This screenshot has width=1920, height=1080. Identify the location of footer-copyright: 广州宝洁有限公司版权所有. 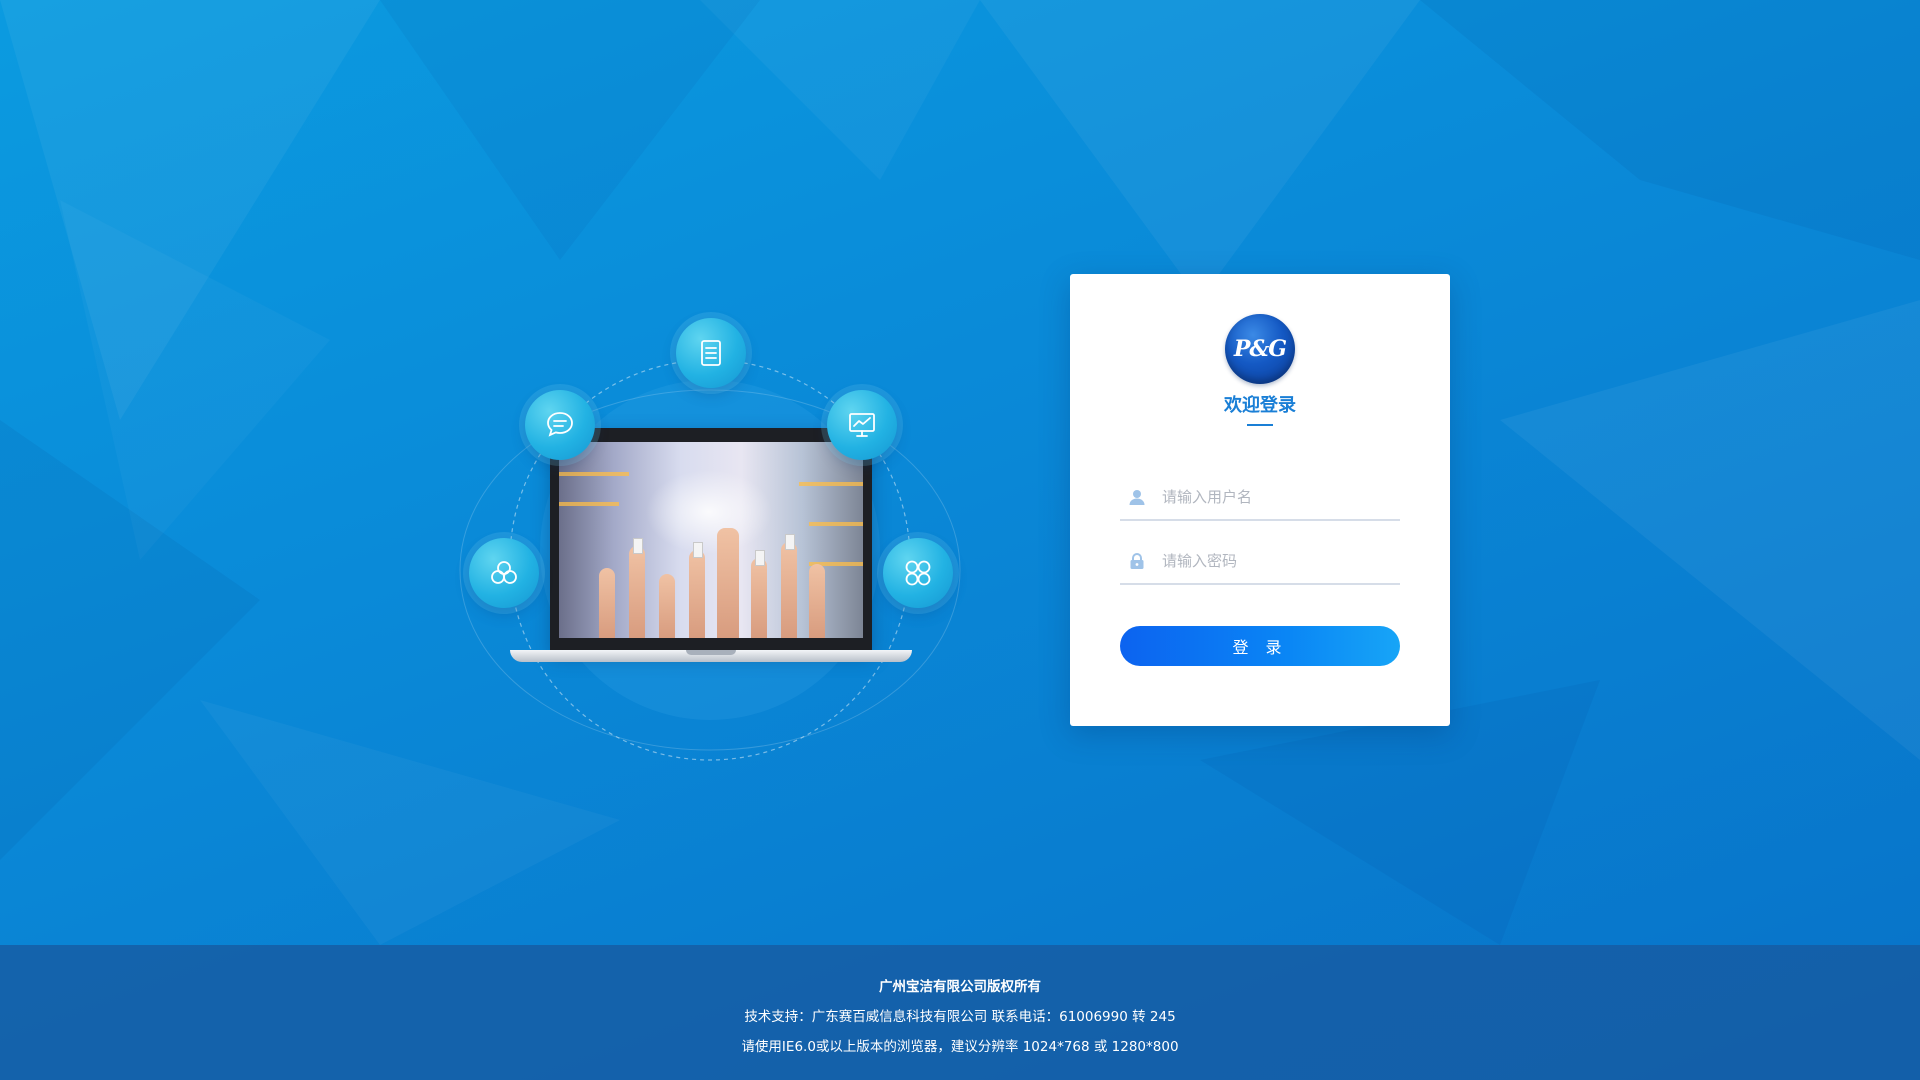
(960, 987).